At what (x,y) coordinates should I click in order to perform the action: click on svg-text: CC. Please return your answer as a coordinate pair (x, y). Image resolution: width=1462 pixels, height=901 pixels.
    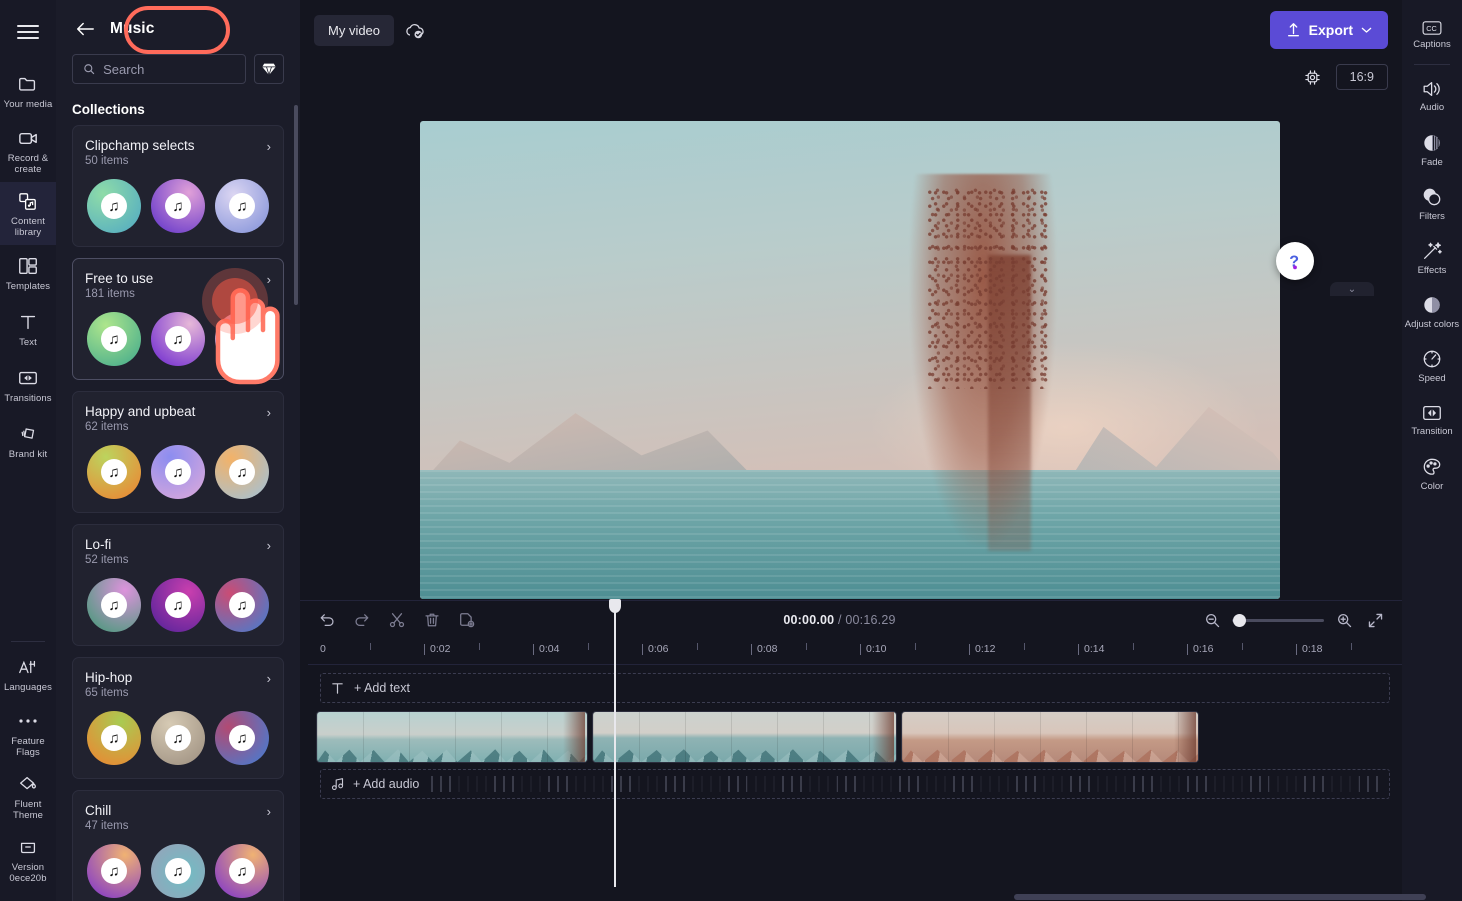
    Looking at the image, I should click on (1431, 28).